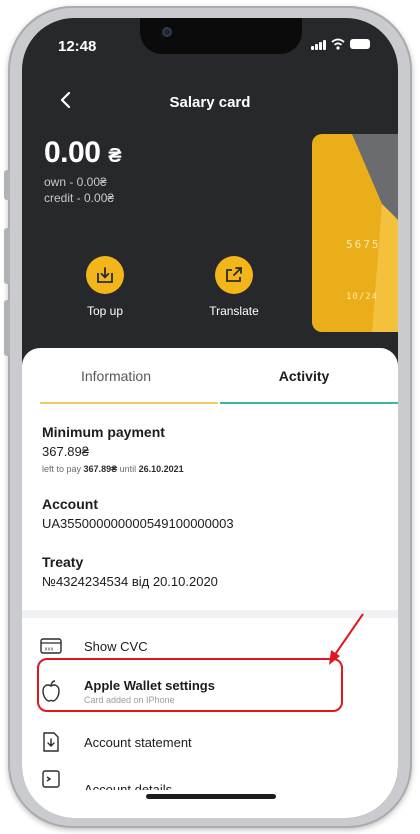  I want to click on account-block: Account UA355000000000549100000003, so click(207, 513).